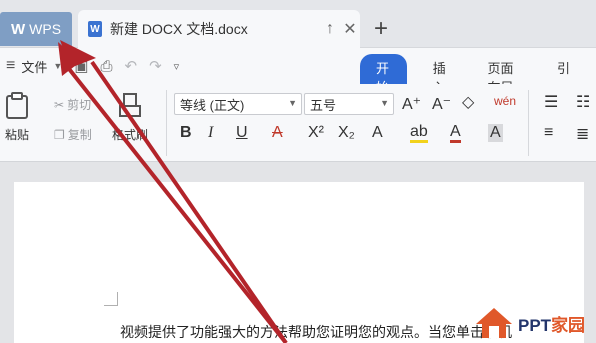 The width and height of the screenshot is (596, 343). Describe the element at coordinates (535, 325) in the screenshot. I see `watermark-main: PPT` at that location.